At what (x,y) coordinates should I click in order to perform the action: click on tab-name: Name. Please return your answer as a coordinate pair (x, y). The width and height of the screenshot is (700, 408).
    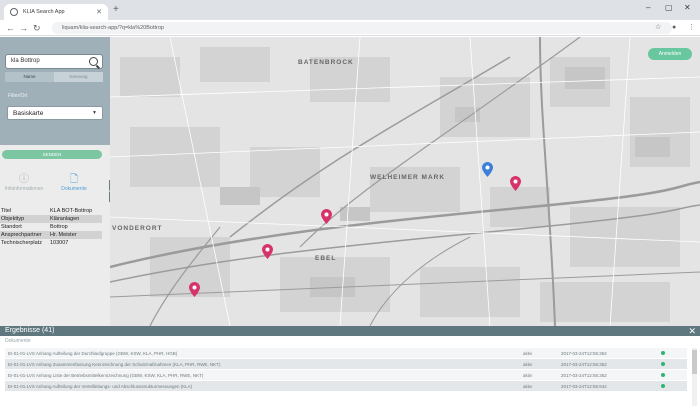
    Looking at the image, I should click on (29, 77).